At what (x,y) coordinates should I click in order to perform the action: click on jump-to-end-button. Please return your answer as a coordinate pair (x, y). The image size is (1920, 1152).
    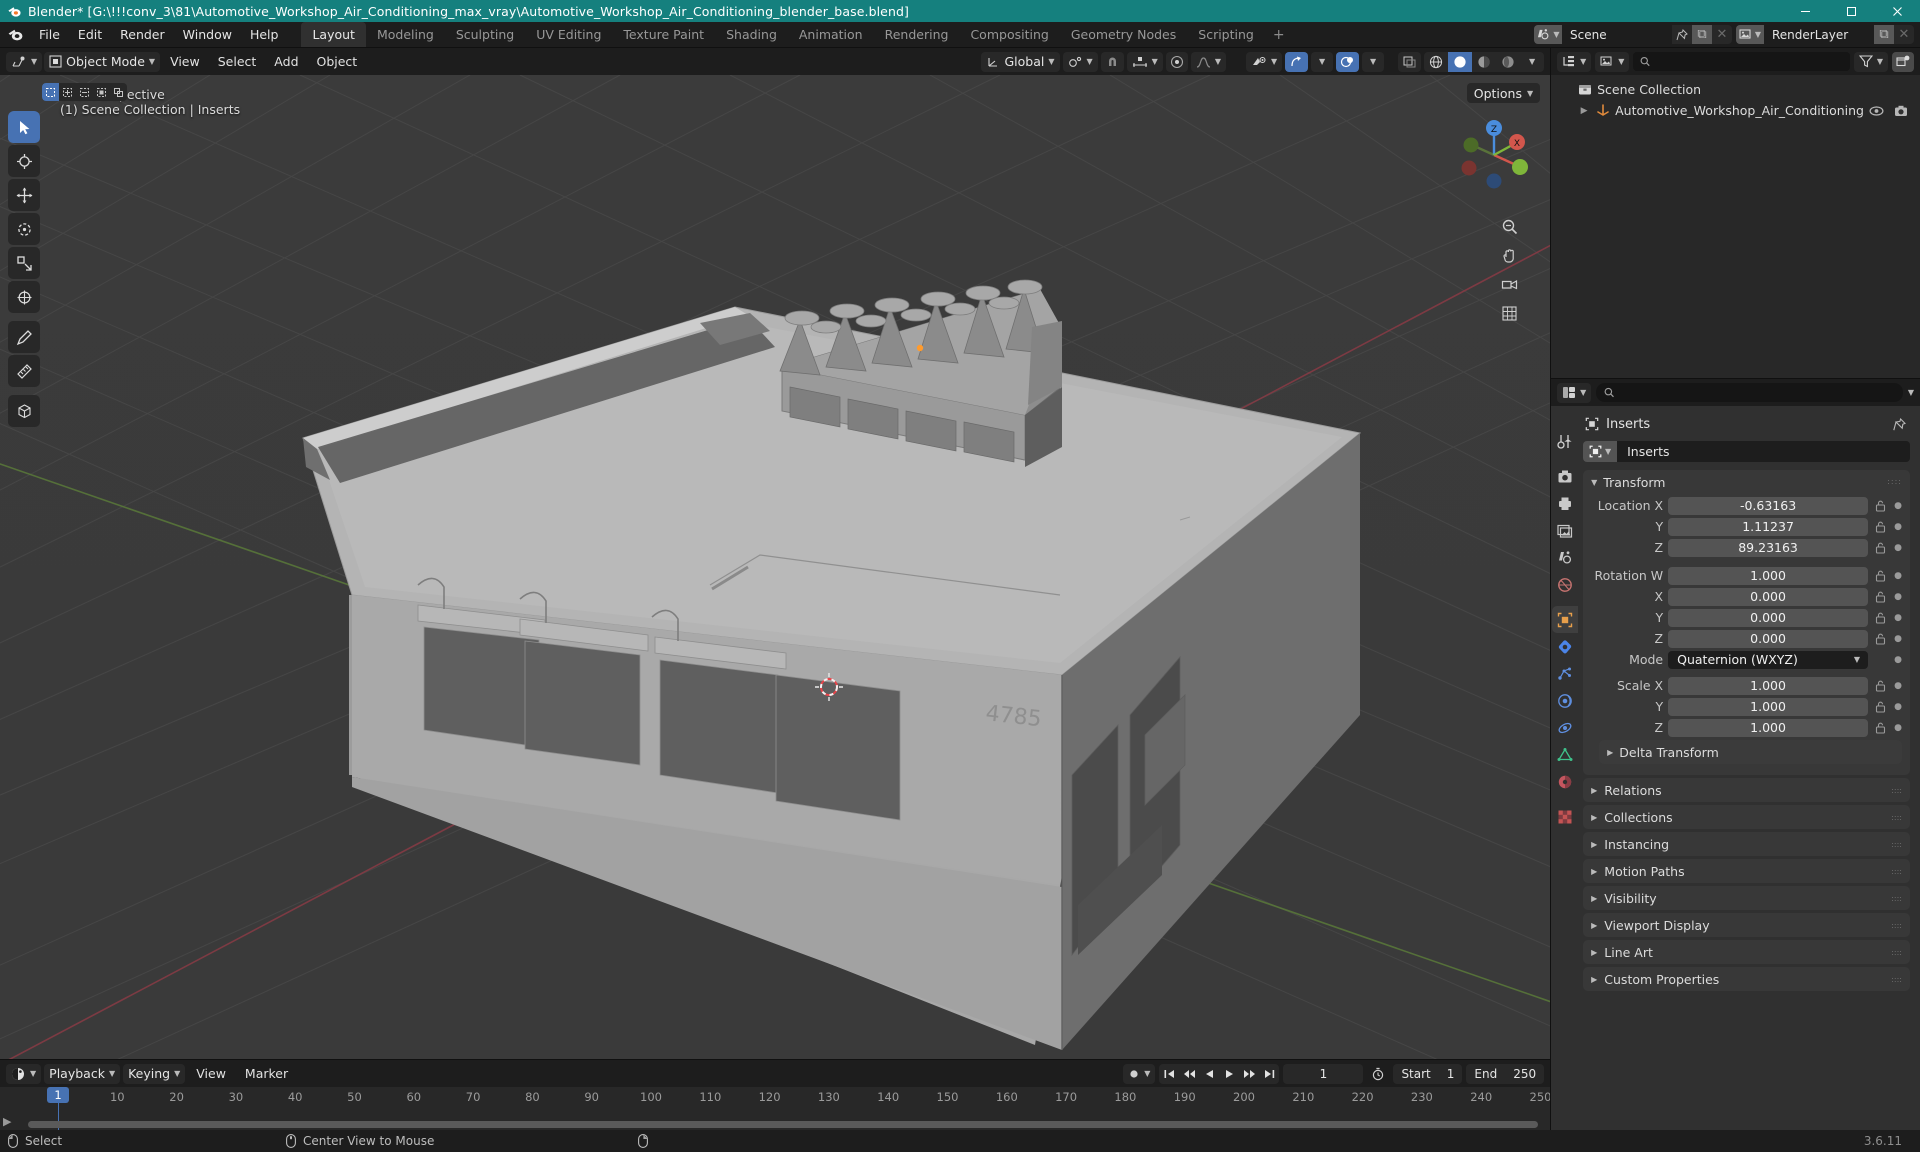
    Looking at the image, I should click on (1269, 1074).